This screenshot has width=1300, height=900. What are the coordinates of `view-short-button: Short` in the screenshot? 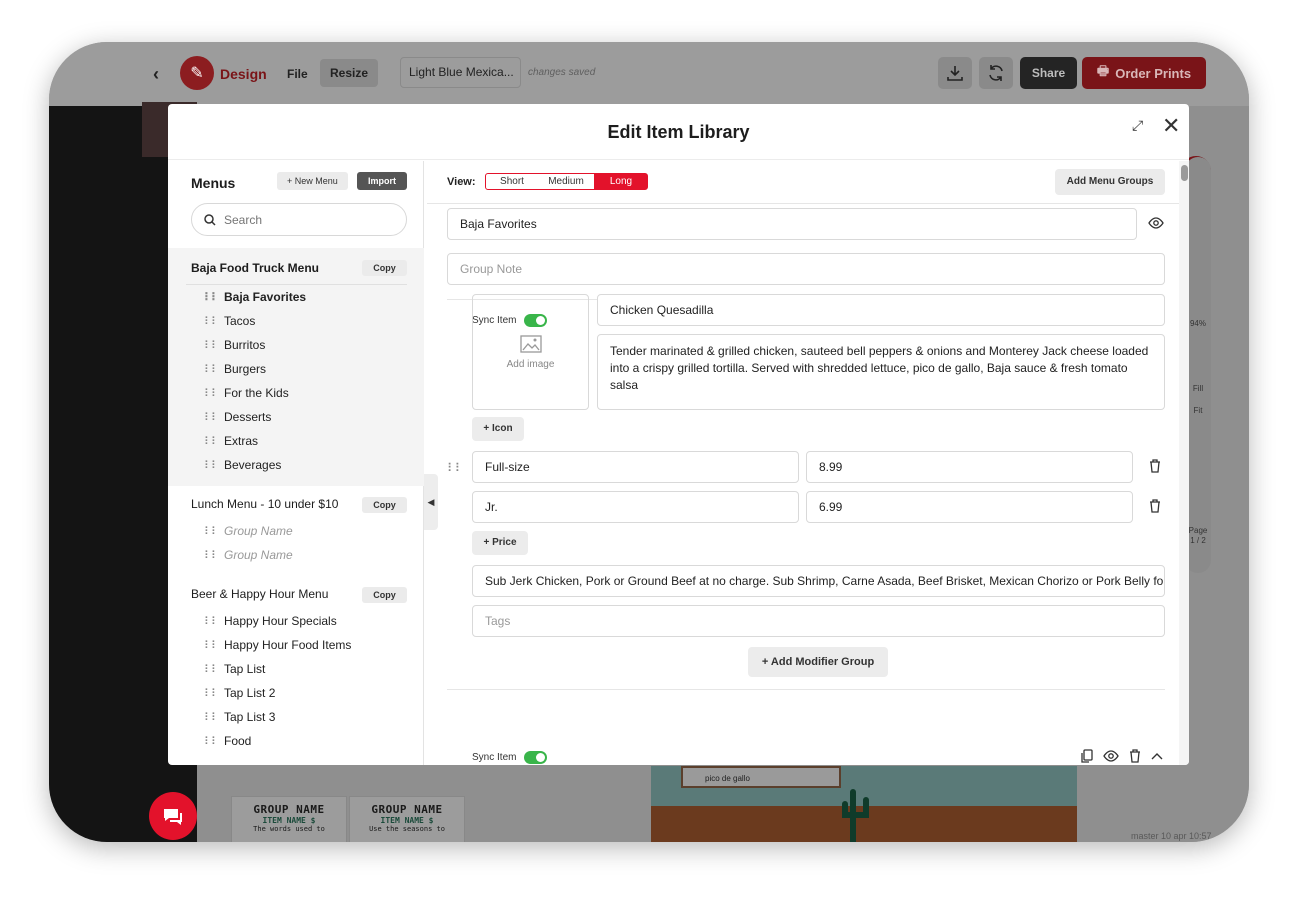 It's located at (512, 181).